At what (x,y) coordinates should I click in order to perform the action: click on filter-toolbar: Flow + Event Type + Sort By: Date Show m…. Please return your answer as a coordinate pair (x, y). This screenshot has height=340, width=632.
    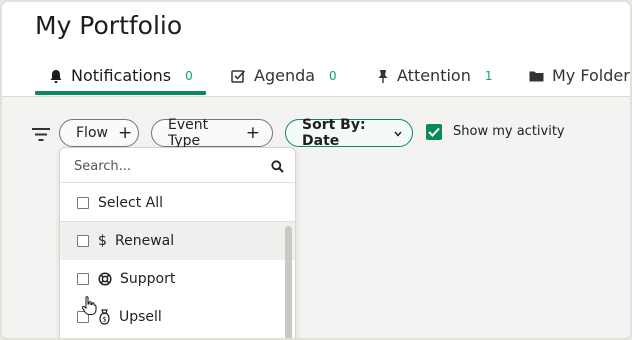
    Looking at the image, I should click on (316, 133).